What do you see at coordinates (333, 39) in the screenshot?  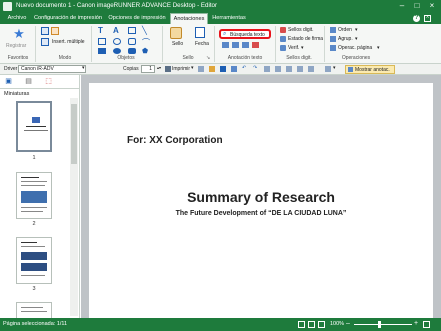 I see `group-icon` at bounding box center [333, 39].